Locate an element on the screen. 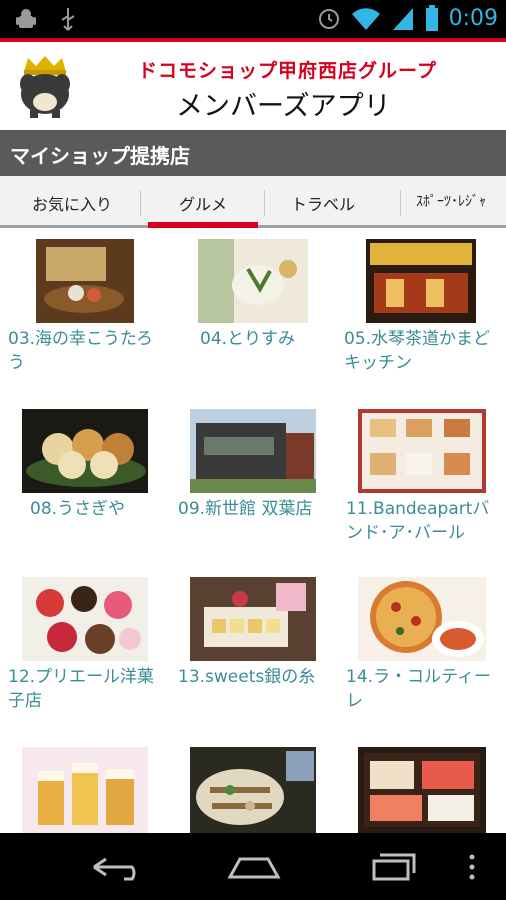  shop-item: 03.海の幸こうたろう is located at coordinates (84, 320).